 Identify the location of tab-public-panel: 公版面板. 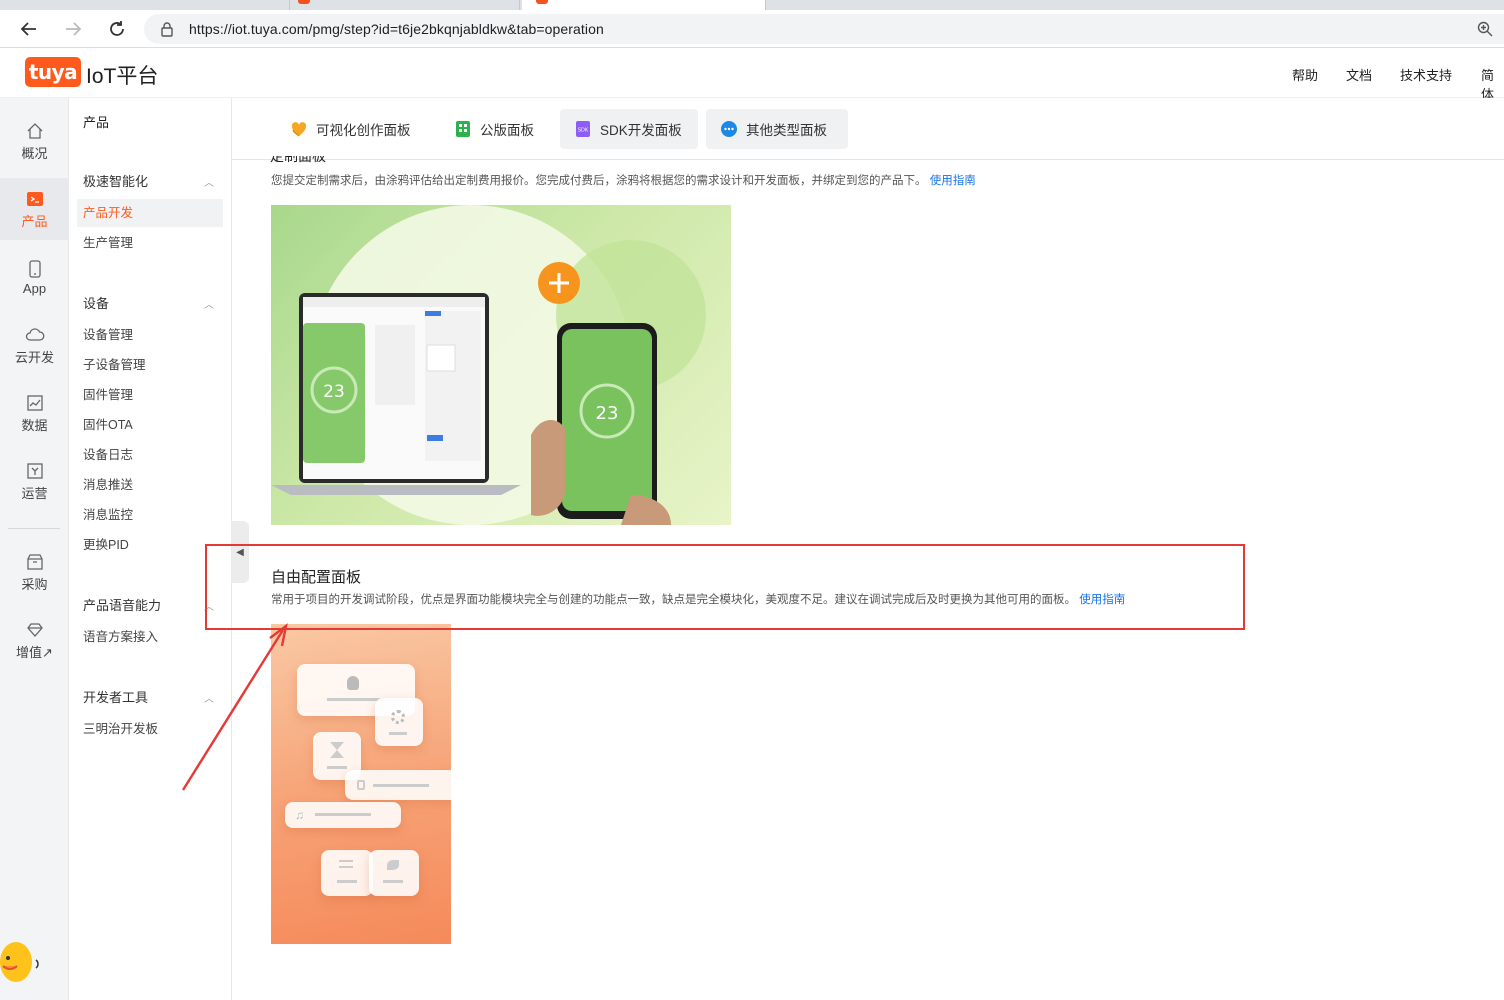
(494, 129).